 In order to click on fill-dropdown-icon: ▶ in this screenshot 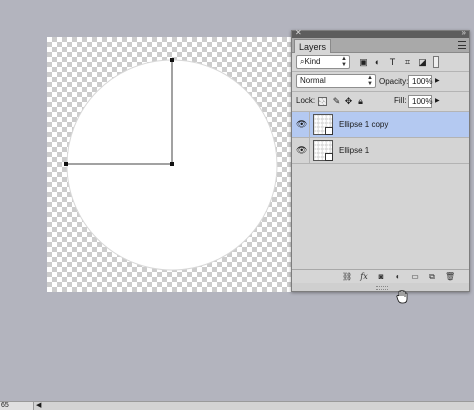, I will do `click(437, 101)`.